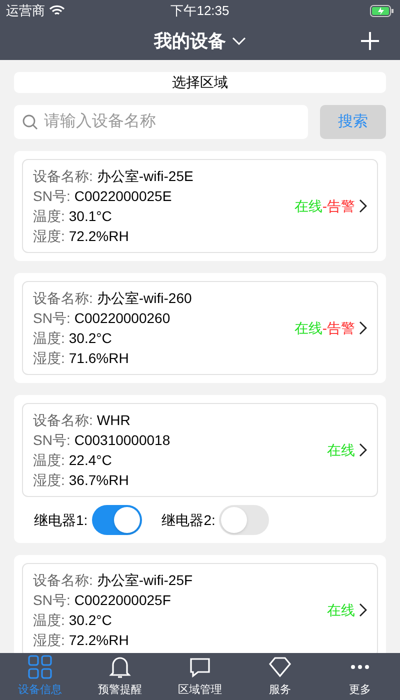  What do you see at coordinates (57, 11) in the screenshot?
I see `wifi-icon` at bounding box center [57, 11].